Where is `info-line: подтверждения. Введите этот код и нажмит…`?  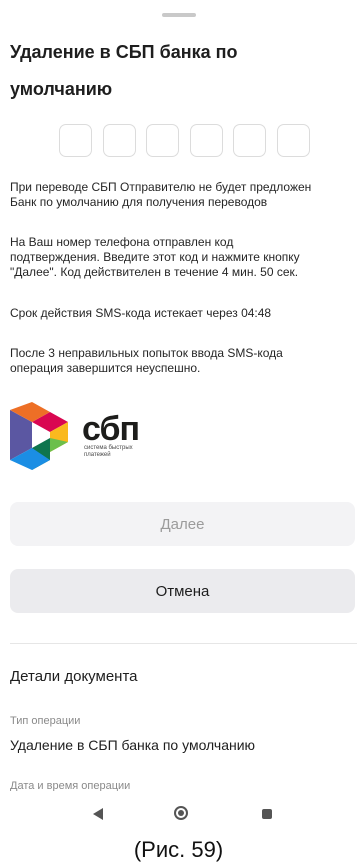 info-line: подтверждения. Введите этот код и нажмит… is located at coordinates (155, 257).